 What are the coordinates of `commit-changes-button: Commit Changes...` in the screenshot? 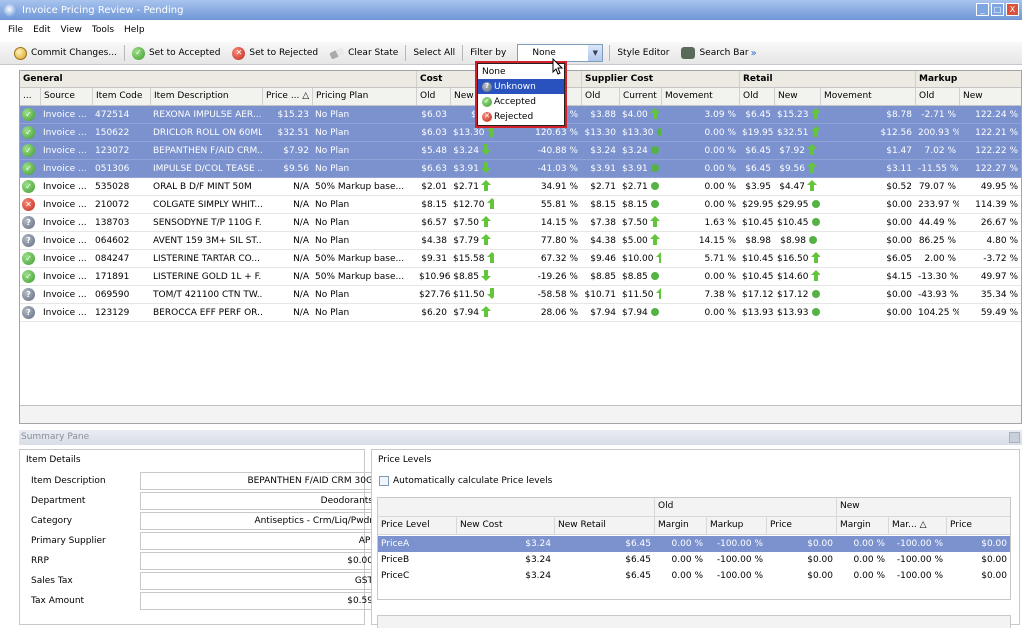 It's located at (65, 53).